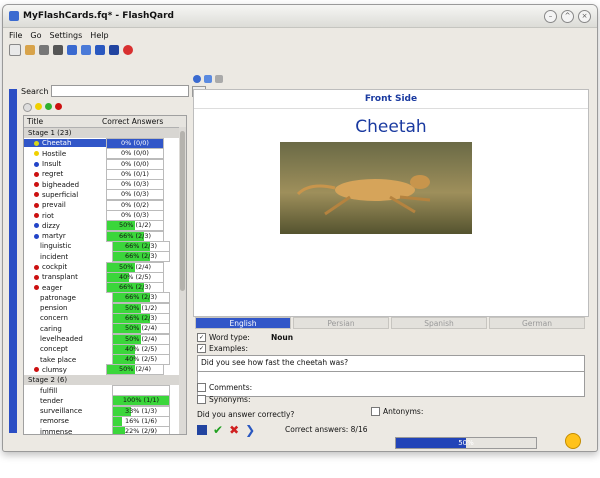 This screenshot has height=478, width=600. I want to click on card-row: take place 40% (2/5), so click(105, 360).